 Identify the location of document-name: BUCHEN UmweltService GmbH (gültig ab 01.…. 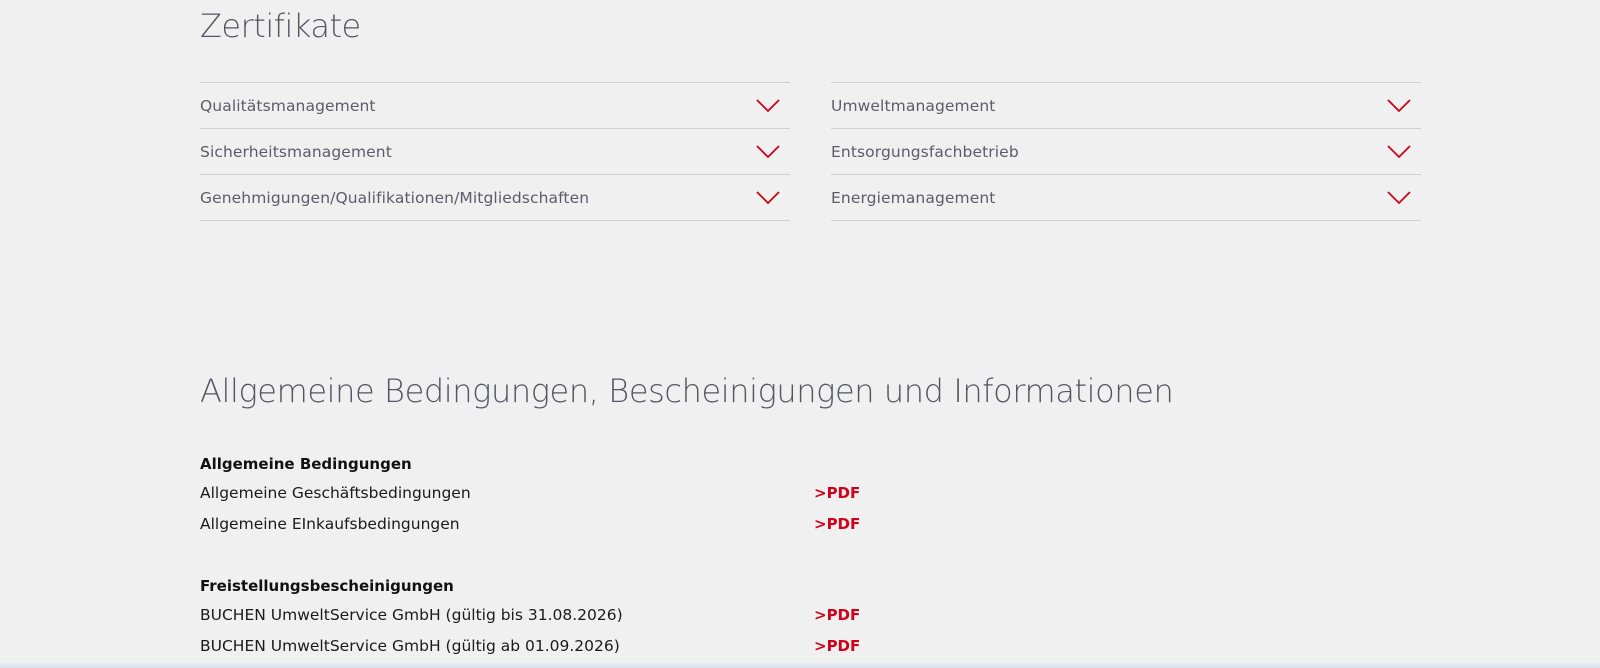
(410, 646).